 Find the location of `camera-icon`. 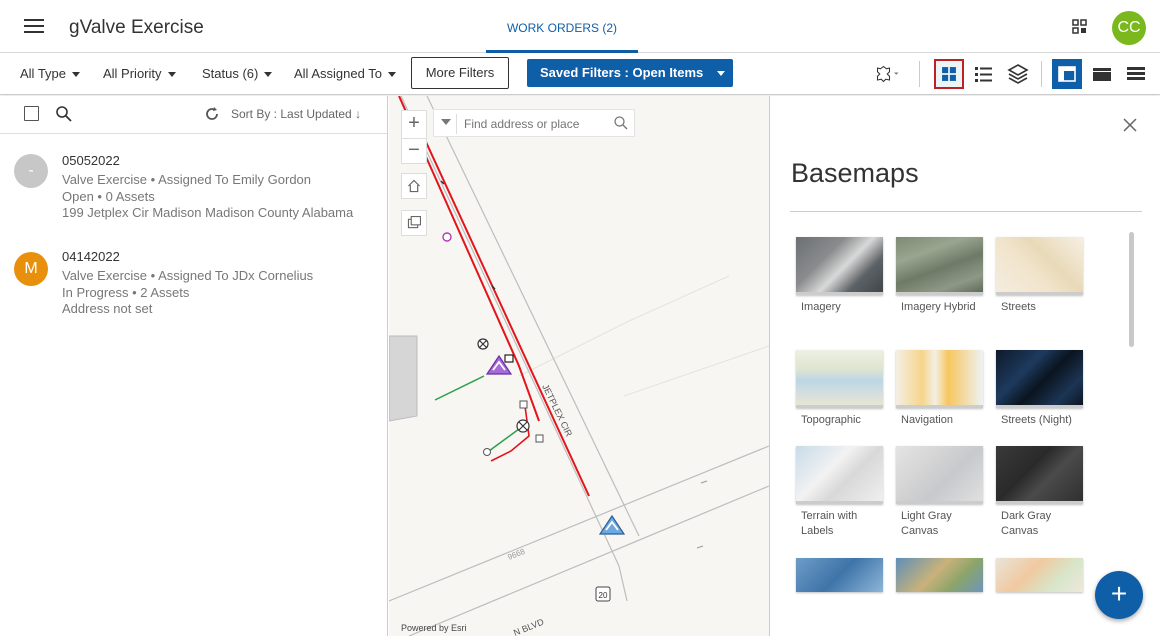

camera-icon is located at coordinates (509, 358).